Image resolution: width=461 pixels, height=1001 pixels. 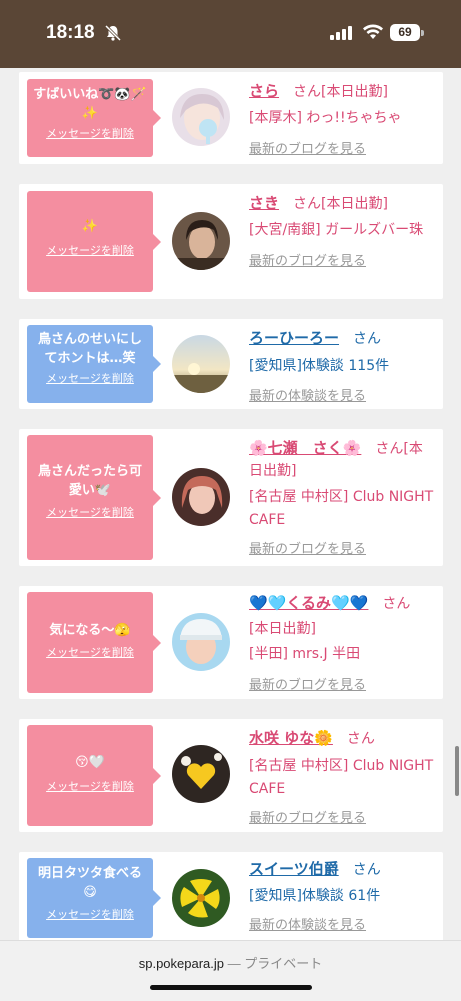 I want to click on profile-name-link: 🌸七瀬 さく🌸, so click(x=305, y=448).